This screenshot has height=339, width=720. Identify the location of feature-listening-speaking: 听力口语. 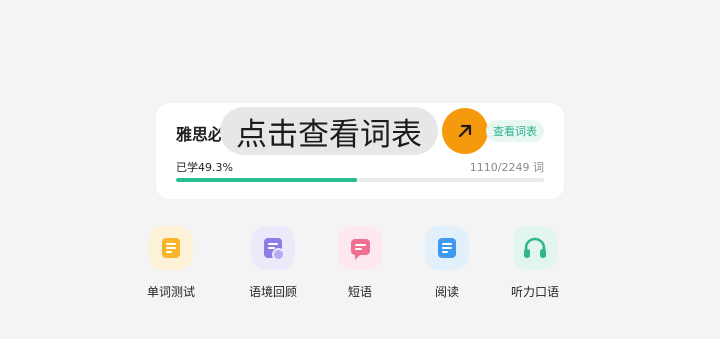
(535, 263).